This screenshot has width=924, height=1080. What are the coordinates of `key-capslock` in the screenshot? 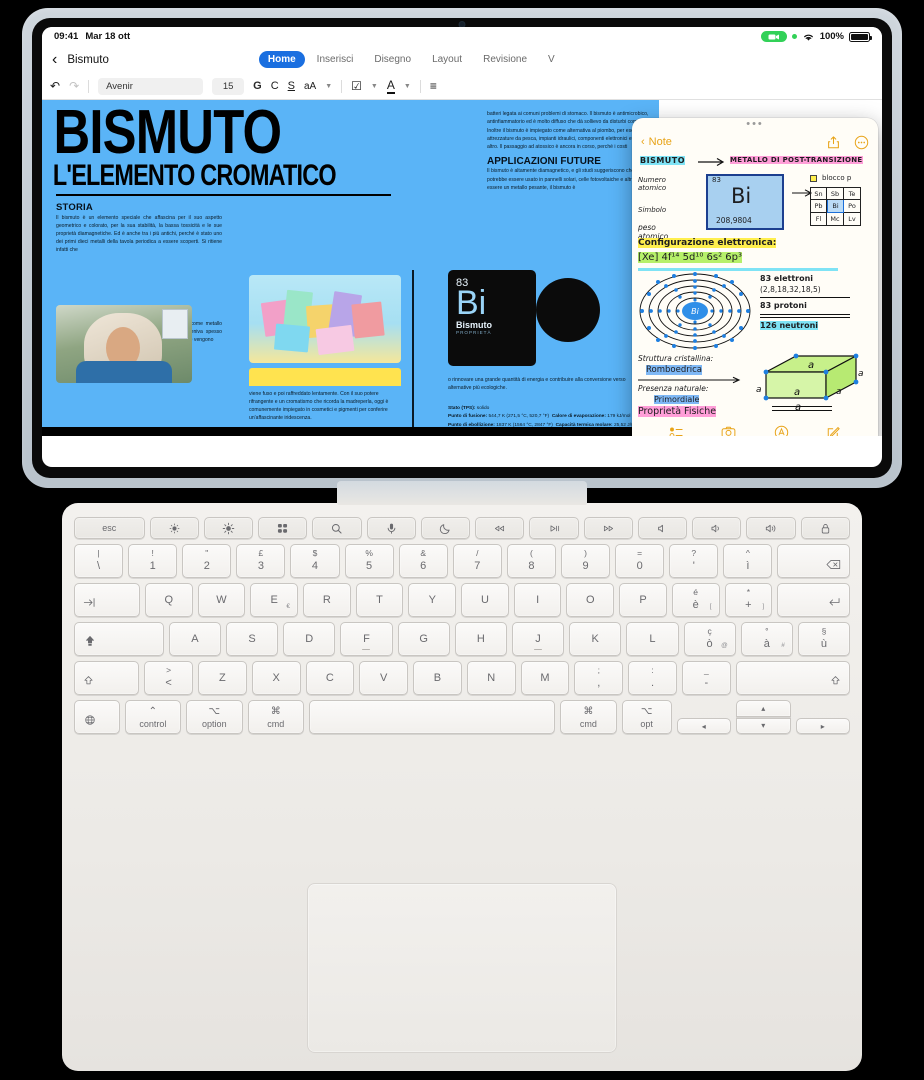 It's located at (119, 639).